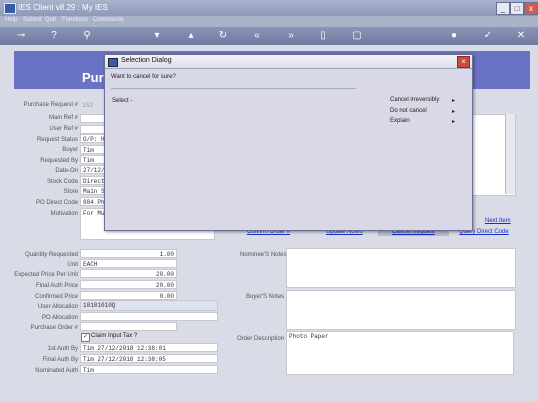 The image size is (538, 402). Describe the element at coordinates (63, 7) in the screenshot. I see `window-title: IES Client v8.29 : My IES` at that location.